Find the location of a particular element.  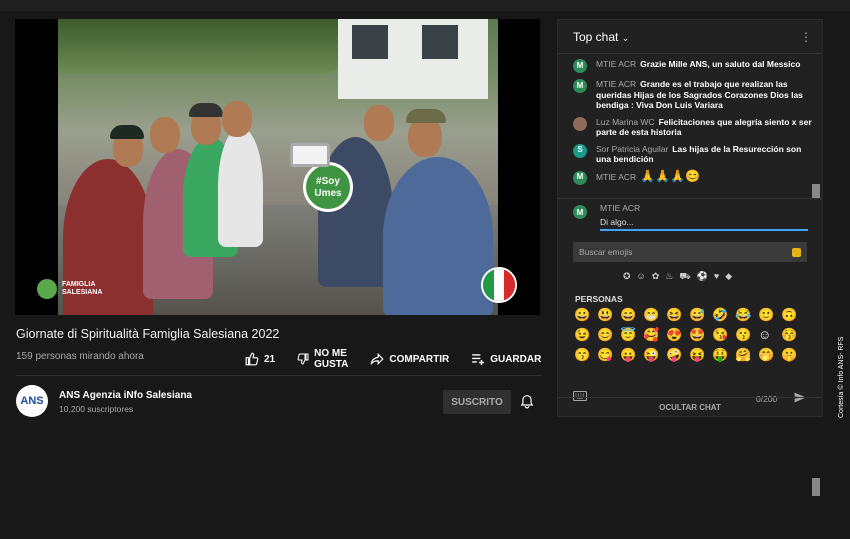

emoji-button: 🤪 is located at coordinates (677, 355).